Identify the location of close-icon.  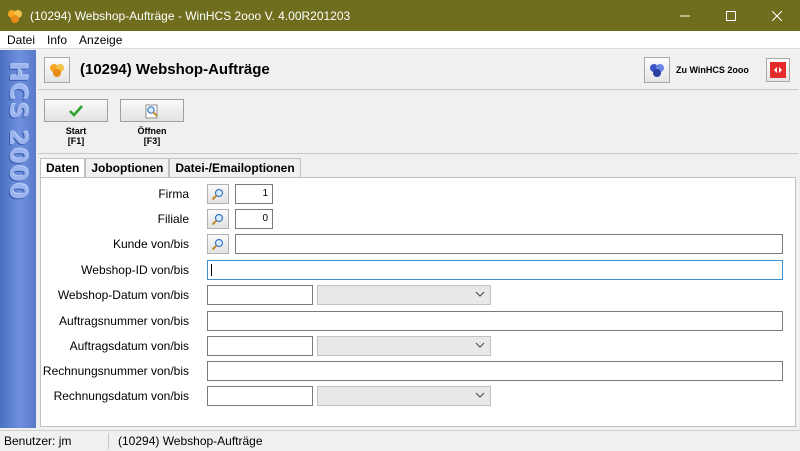
(777, 15).